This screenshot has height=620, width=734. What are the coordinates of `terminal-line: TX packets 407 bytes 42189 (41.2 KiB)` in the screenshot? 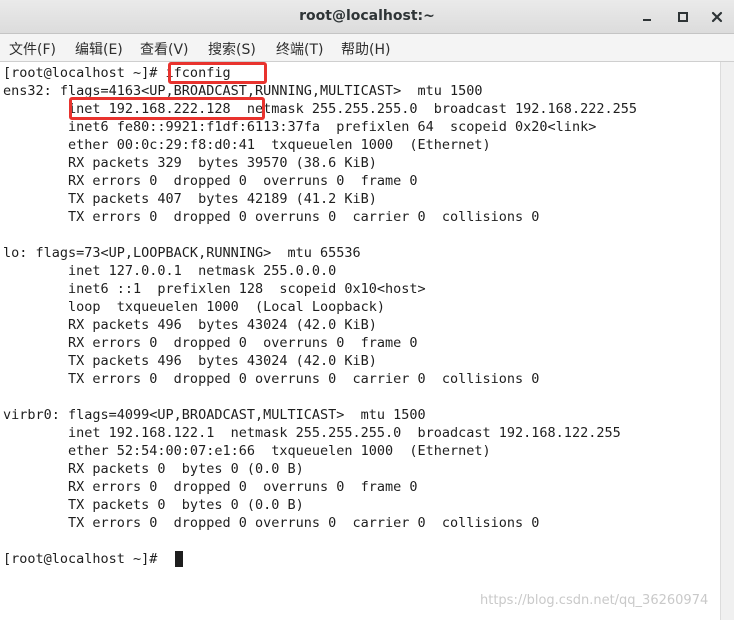 It's located at (190, 199).